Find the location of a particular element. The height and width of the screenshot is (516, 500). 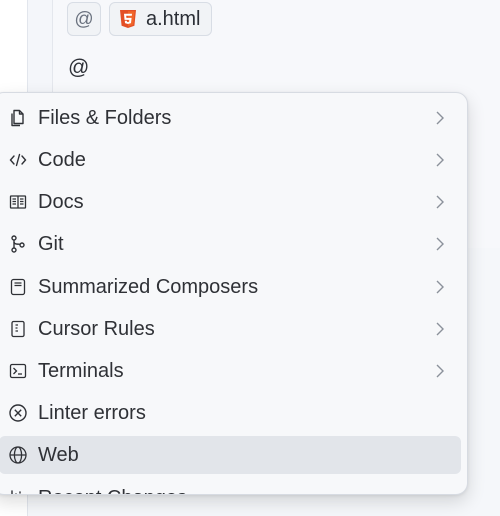

menu-item-files-folders: Files & Folders is located at coordinates (230, 118).